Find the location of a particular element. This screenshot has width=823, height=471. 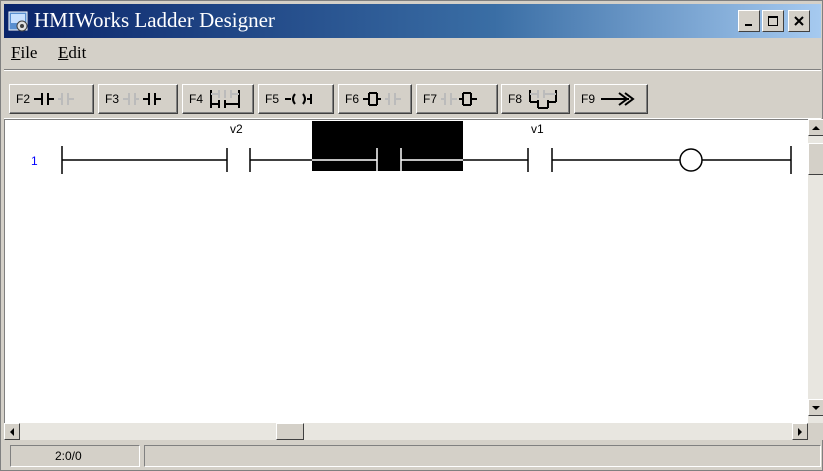

arrow-down-icon is located at coordinates (816, 407).